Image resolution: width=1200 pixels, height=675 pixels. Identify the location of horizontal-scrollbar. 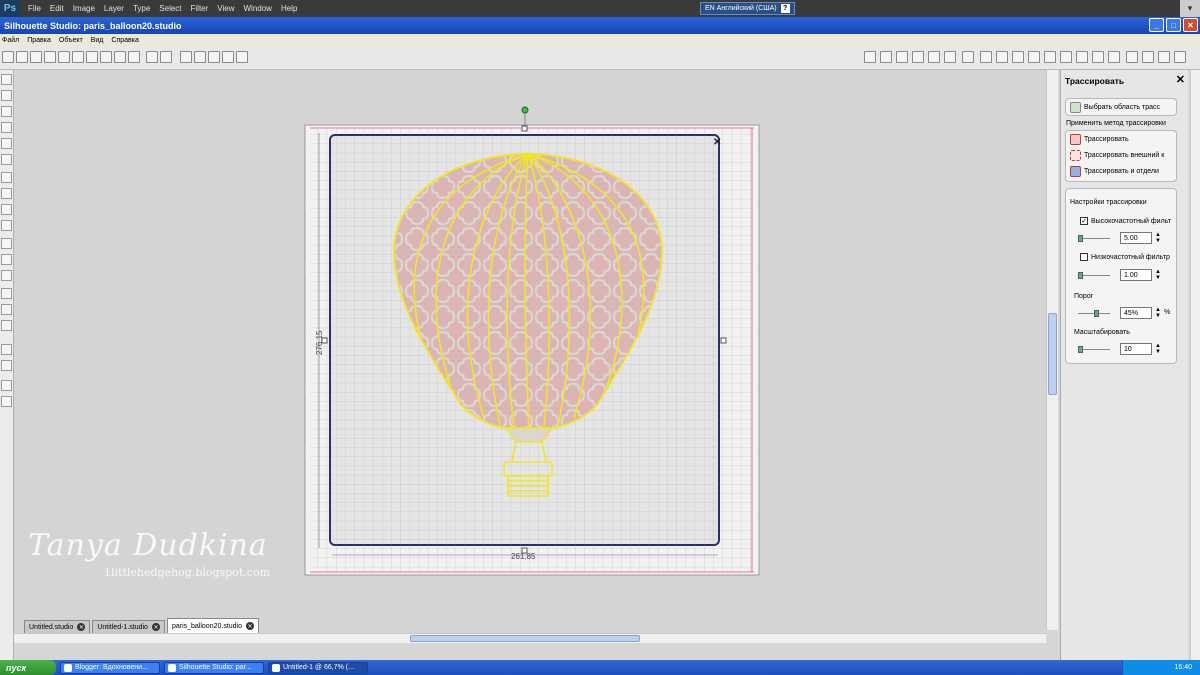
(530, 638).